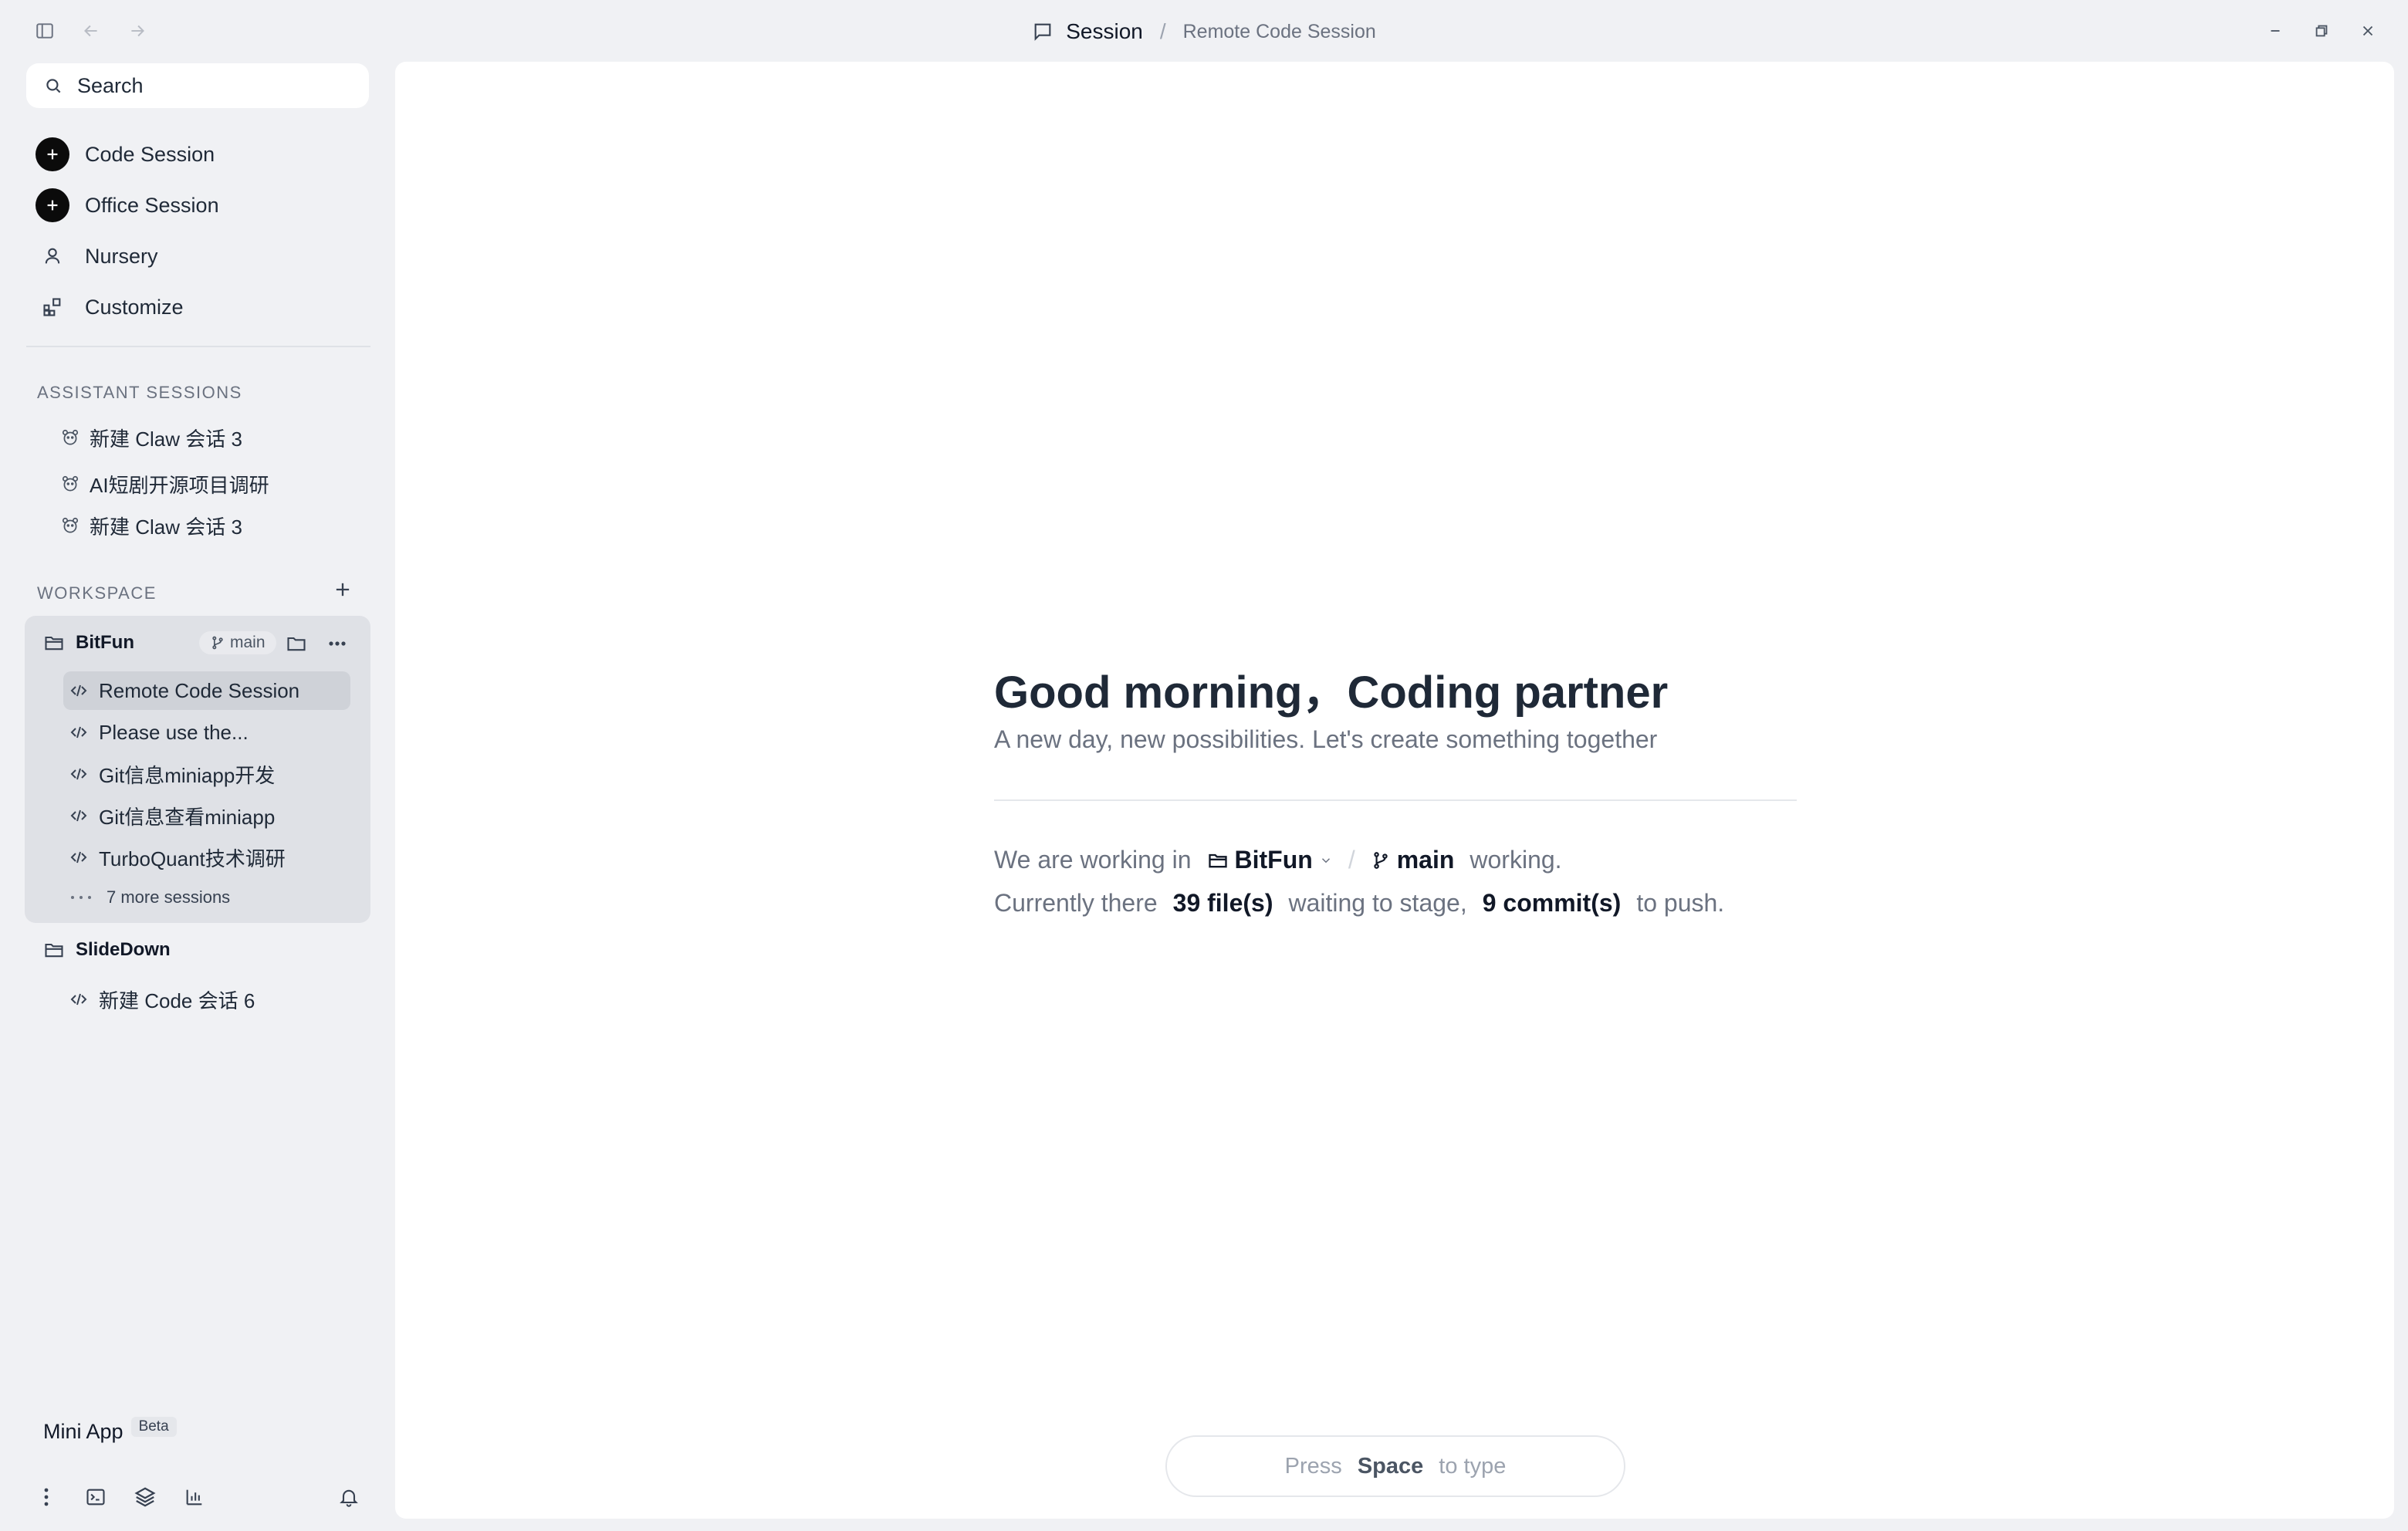  Describe the element at coordinates (348, 1497) in the screenshot. I see `bell-icon` at that location.